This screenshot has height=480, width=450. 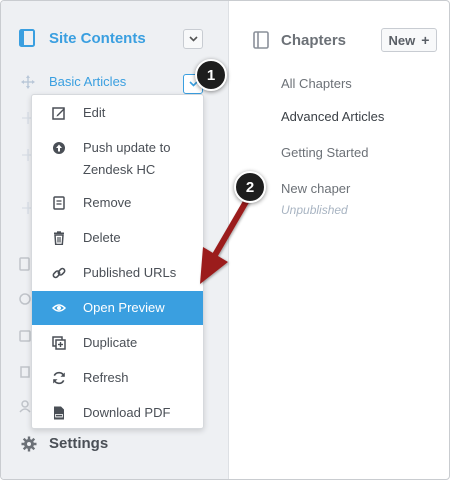 What do you see at coordinates (25, 406) in the screenshot?
I see `user-icon` at bounding box center [25, 406].